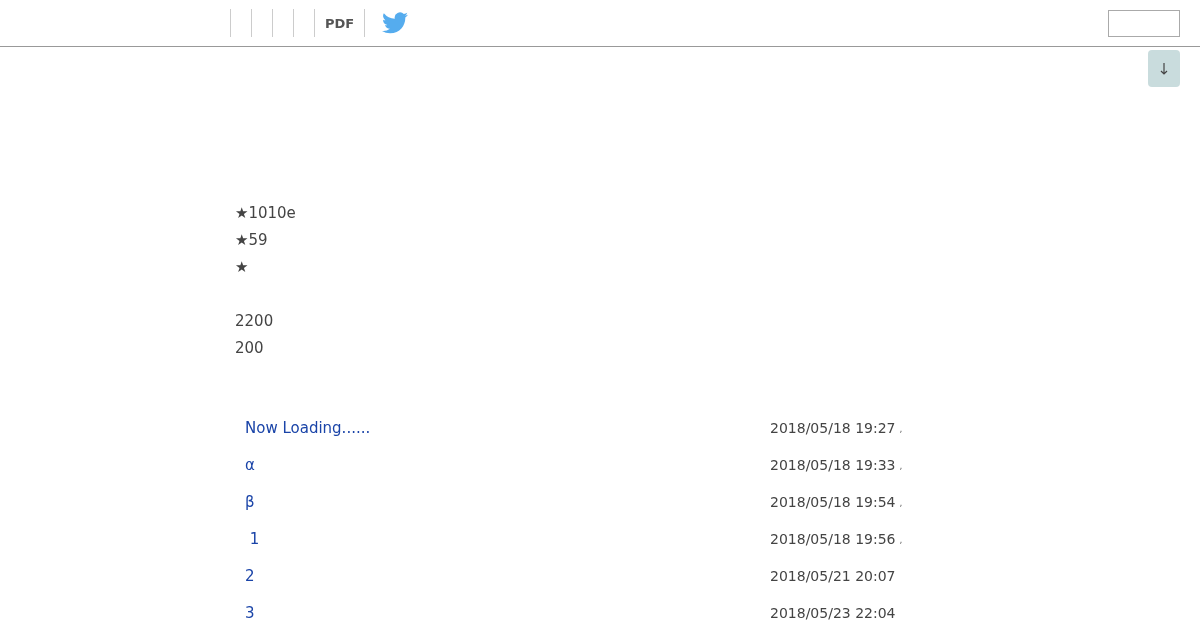  I want to click on pdf-link: PDF, so click(340, 23).